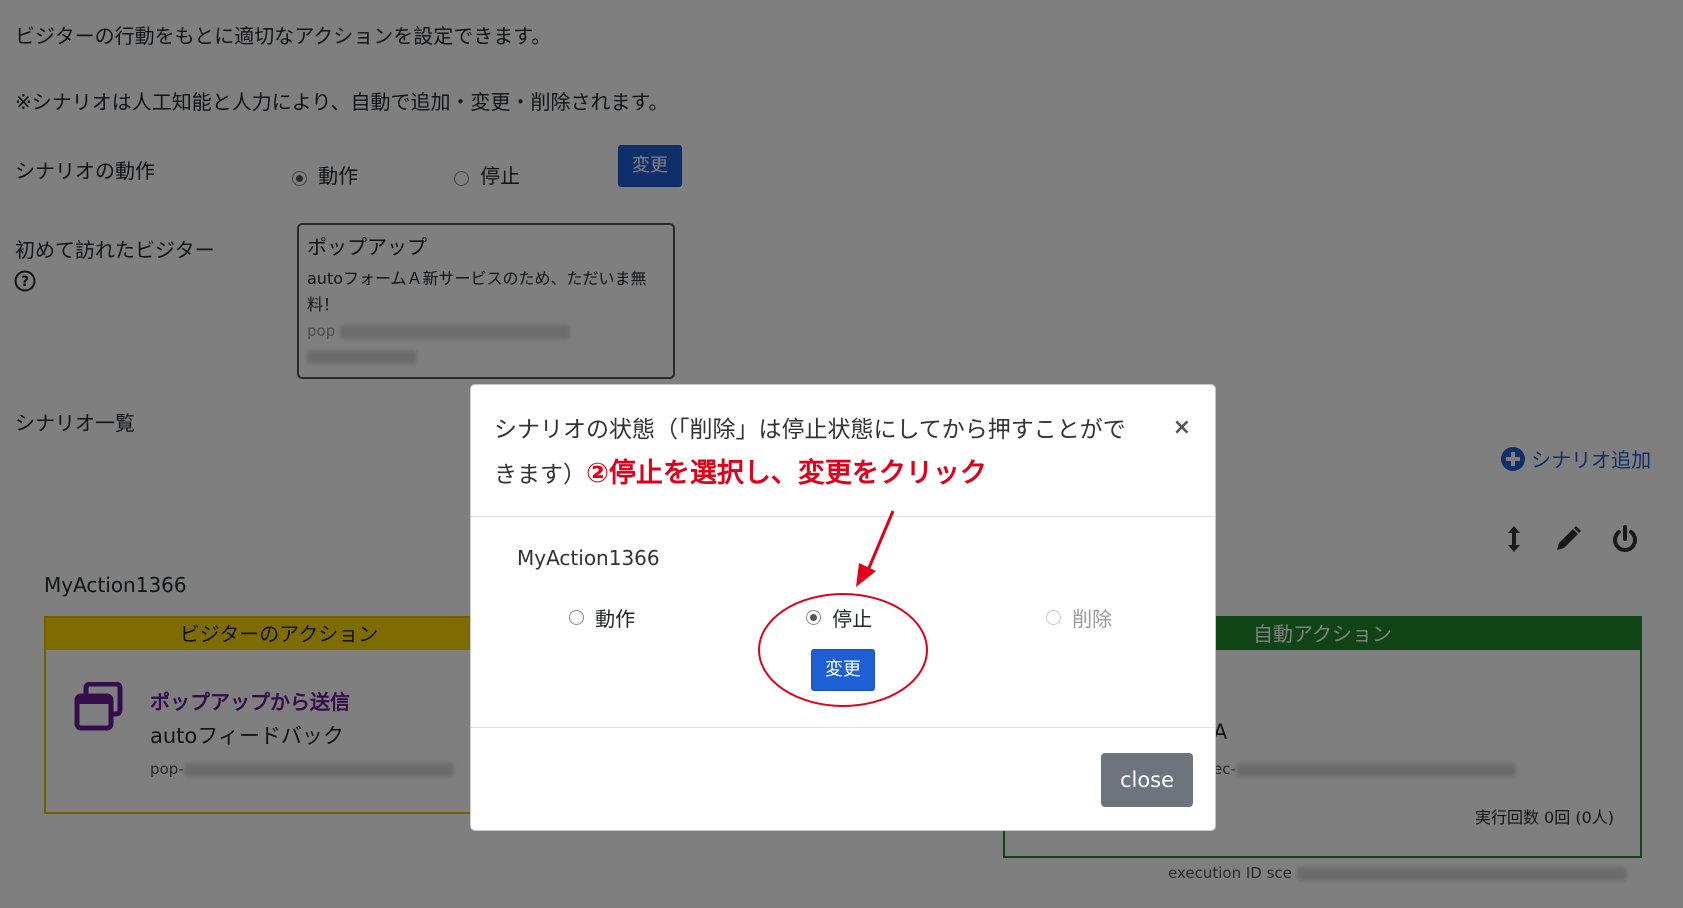 The height and width of the screenshot is (908, 1683). Describe the element at coordinates (1147, 780) in the screenshot. I see `modal-close-button: close` at that location.